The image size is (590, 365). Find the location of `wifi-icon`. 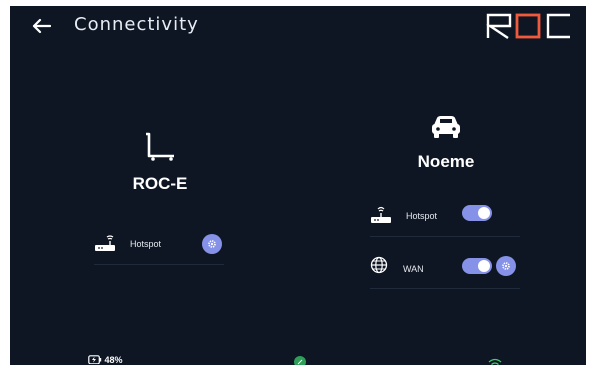

wifi-icon is located at coordinates (495, 361).